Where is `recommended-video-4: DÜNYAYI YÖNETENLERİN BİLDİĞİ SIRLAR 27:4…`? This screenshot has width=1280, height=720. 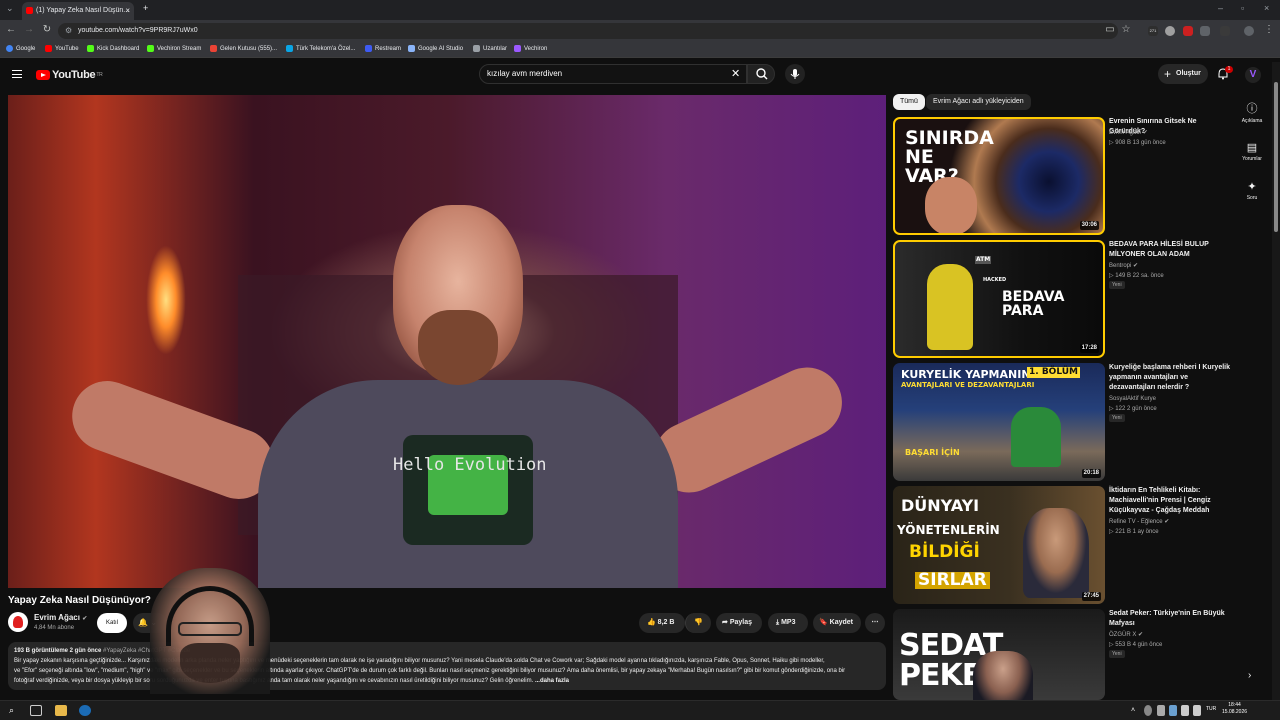 recommended-video-4: DÜNYAYI YÖNETENLERİN BİLDİĞİ SIRLAR 27:4… is located at coordinates (1066, 545).